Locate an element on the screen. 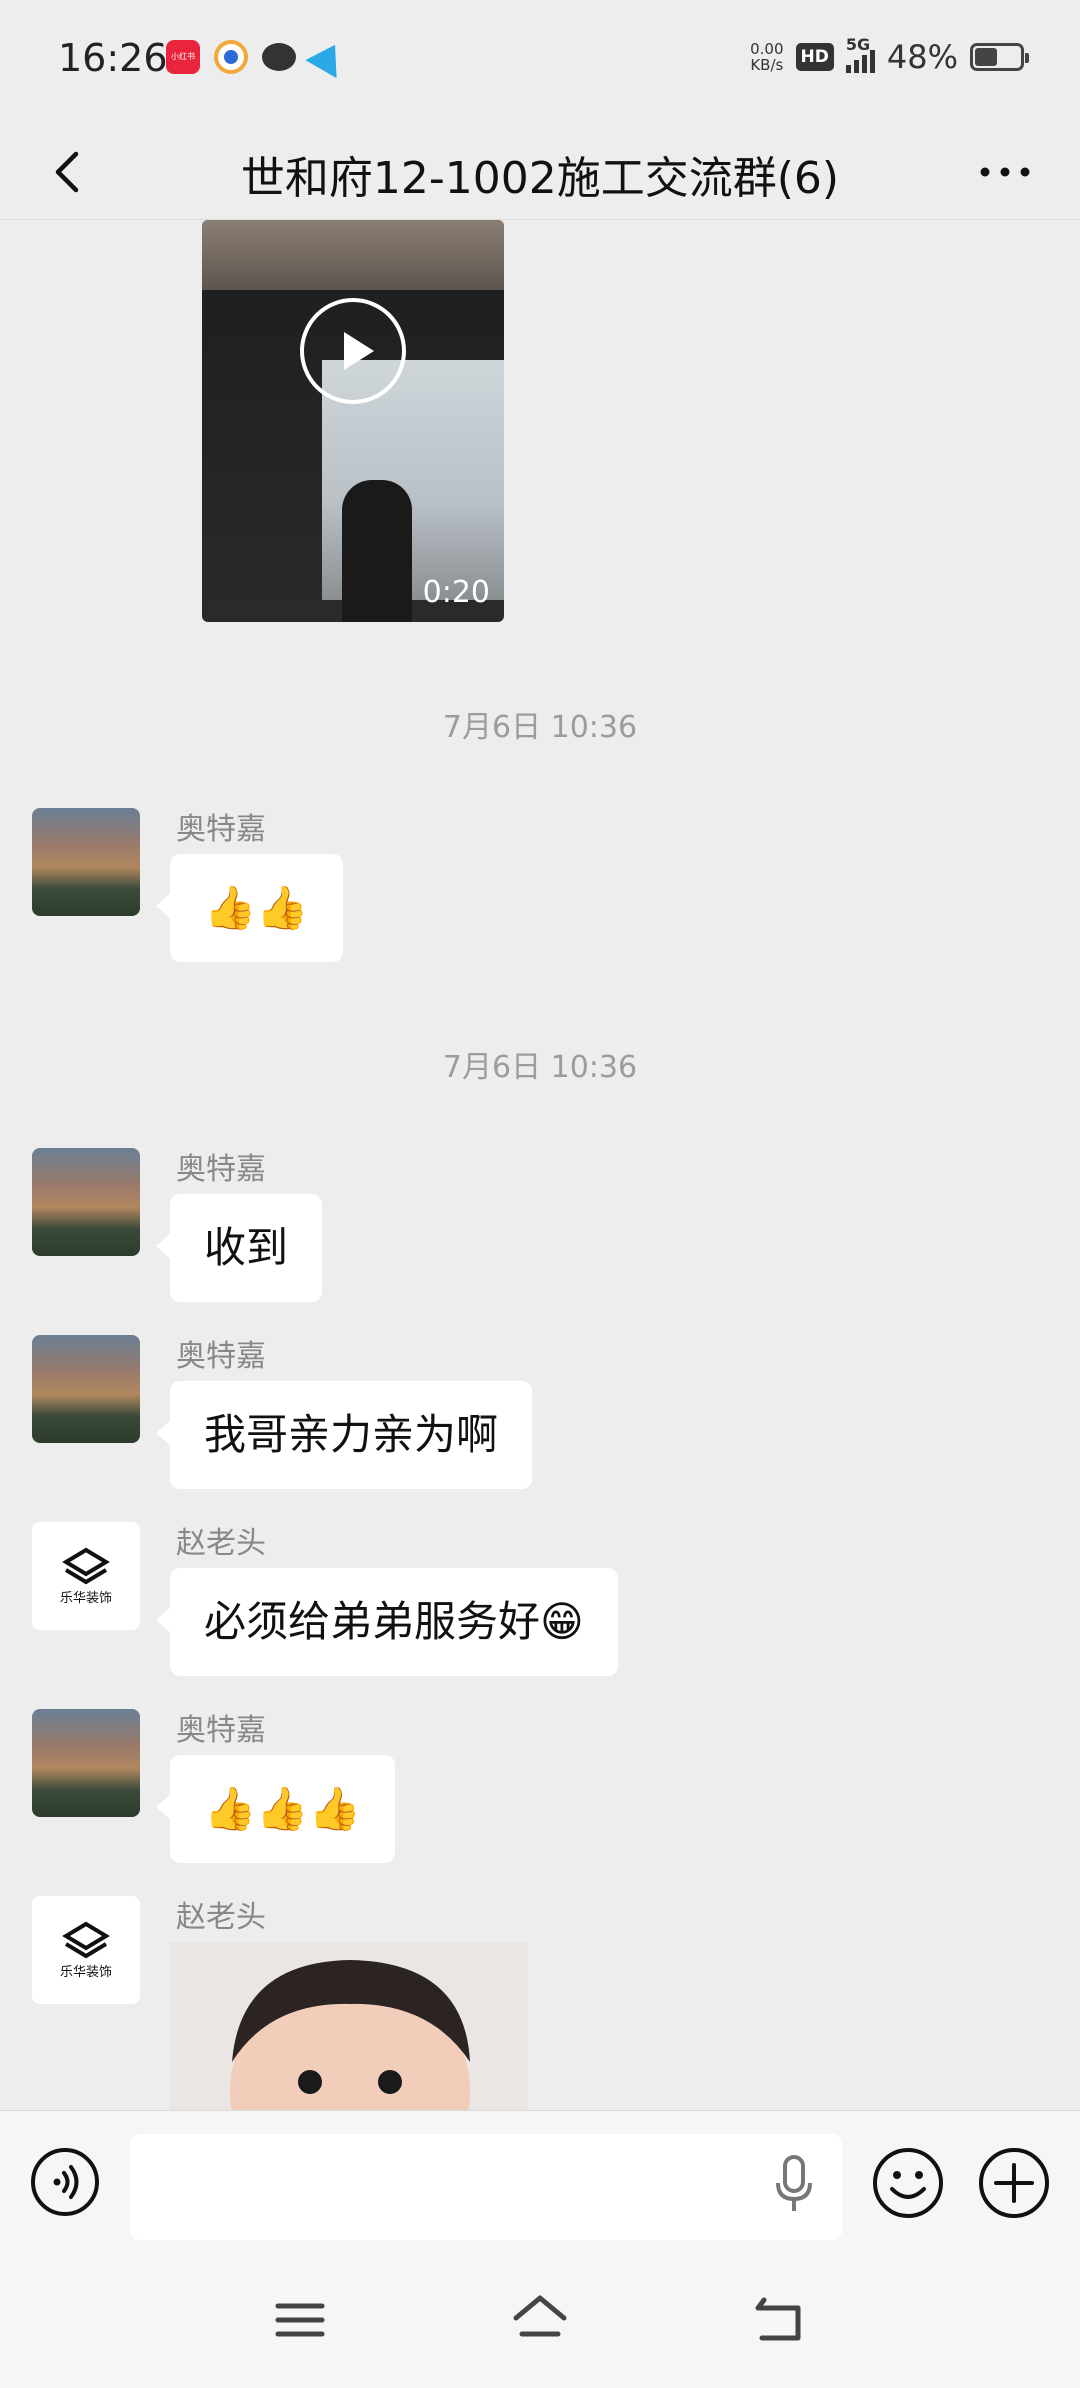 This screenshot has height=2388, width=1080. microphone-icon is located at coordinates (794, 2183).